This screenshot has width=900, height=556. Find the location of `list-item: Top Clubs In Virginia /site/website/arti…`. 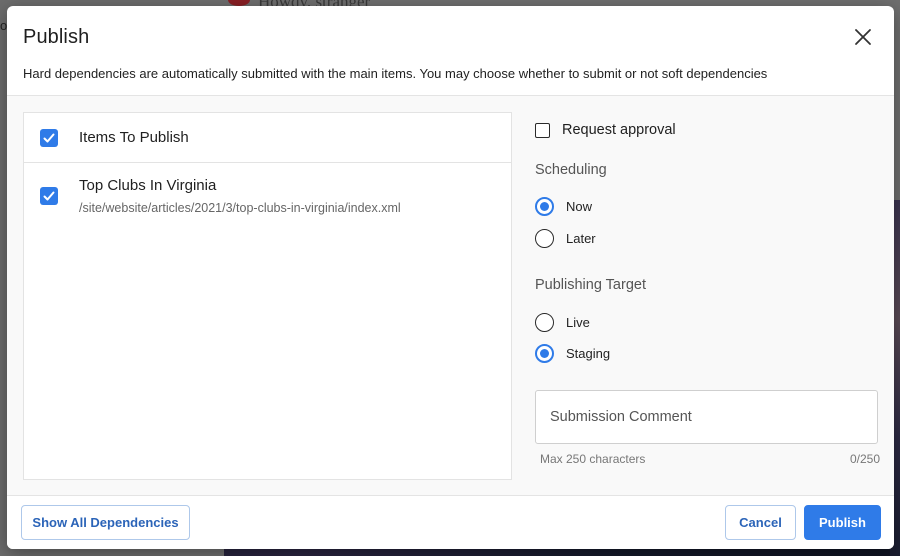

list-item: Top Clubs In Virginia /site/website/arti… is located at coordinates (267, 189).